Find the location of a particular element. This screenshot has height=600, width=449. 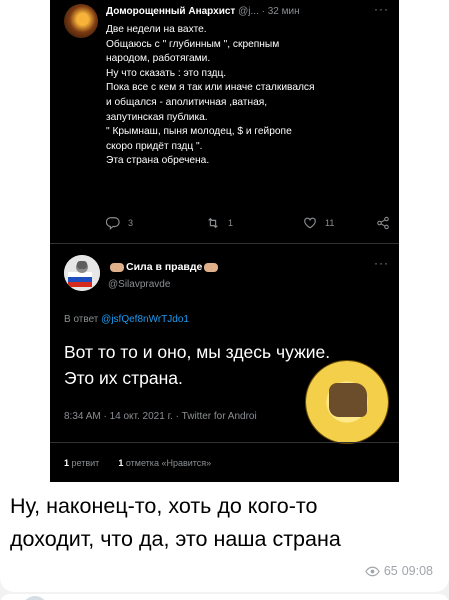

tweet1-line: Две недели на вахте. is located at coordinates (156, 29).